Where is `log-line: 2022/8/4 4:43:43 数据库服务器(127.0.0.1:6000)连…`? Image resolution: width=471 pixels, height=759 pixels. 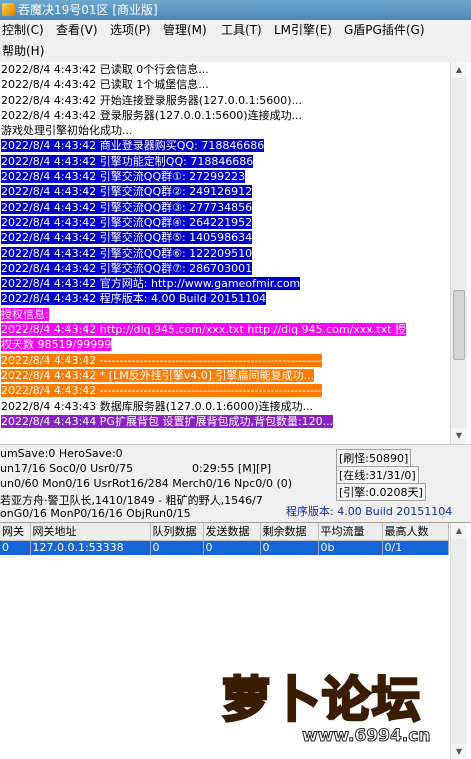
log-line: 2022/8/4 4:43:43 数据库服务器(127.0.0.1:6000)连… is located at coordinates (225, 406).